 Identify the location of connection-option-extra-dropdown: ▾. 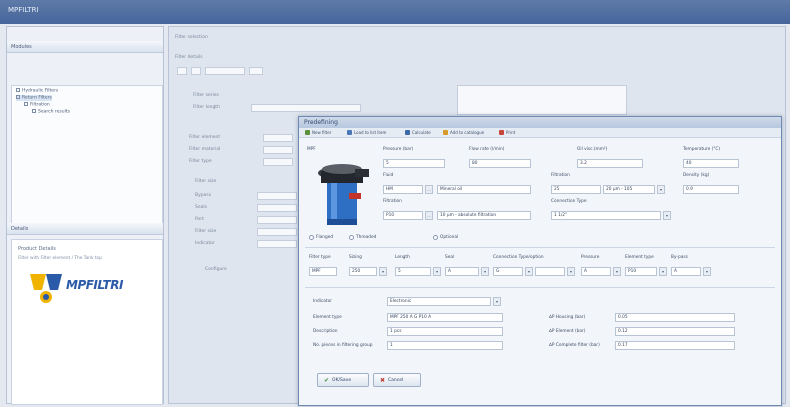
(571, 271).